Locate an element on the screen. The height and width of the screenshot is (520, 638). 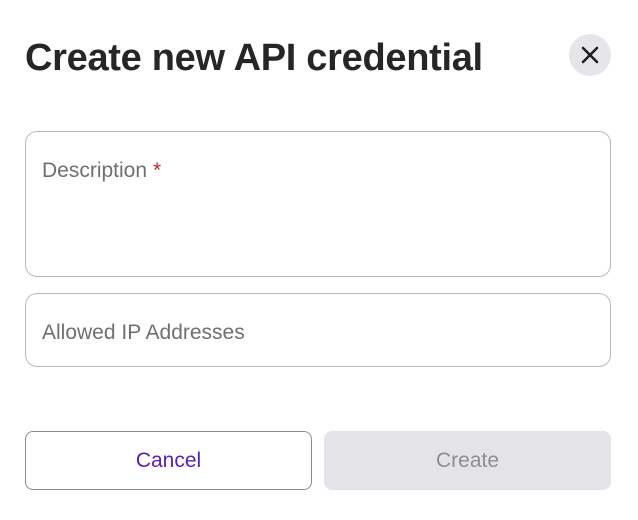
close-icon is located at coordinates (590, 55).